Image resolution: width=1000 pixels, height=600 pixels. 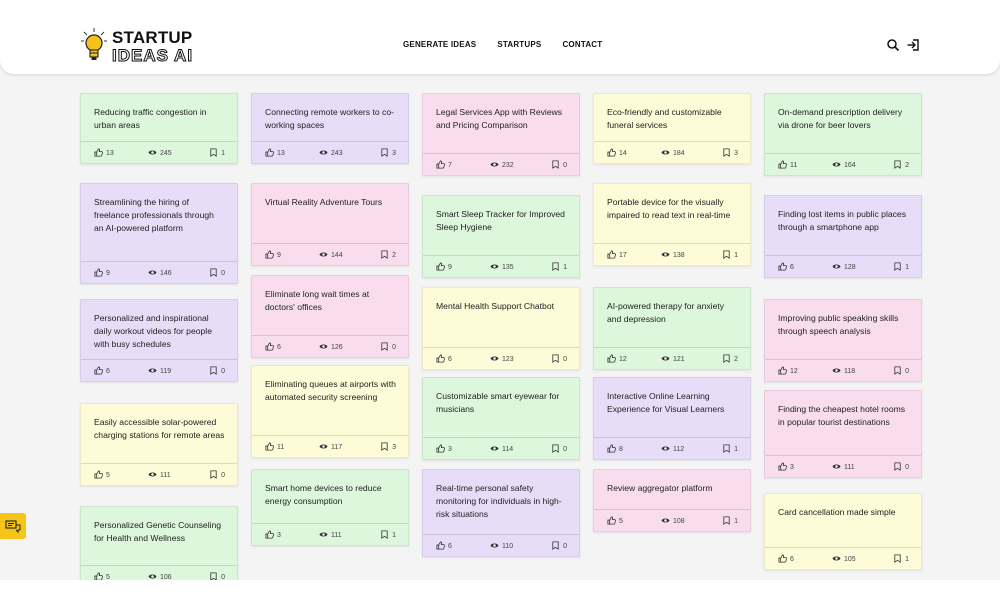 What do you see at coordinates (439, 44) in the screenshot?
I see `nav-generate-ideas: GENERATE IDEAS` at bounding box center [439, 44].